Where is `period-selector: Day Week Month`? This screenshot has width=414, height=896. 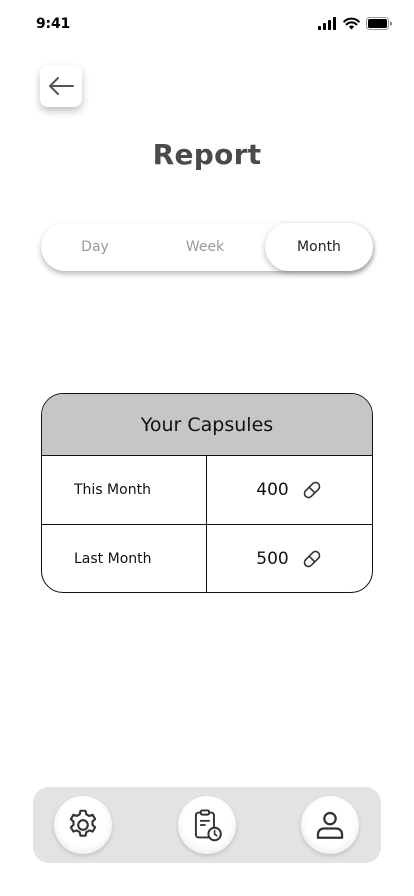
period-selector: Day Week Month is located at coordinates (207, 247).